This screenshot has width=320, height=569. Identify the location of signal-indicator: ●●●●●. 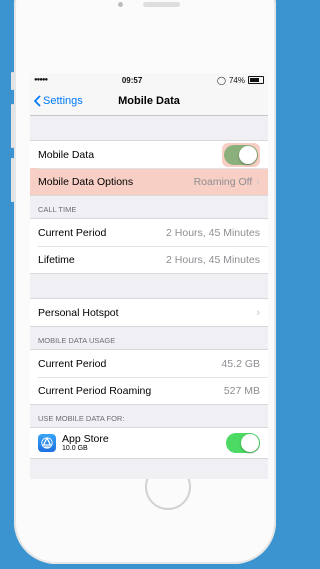
(41, 80).